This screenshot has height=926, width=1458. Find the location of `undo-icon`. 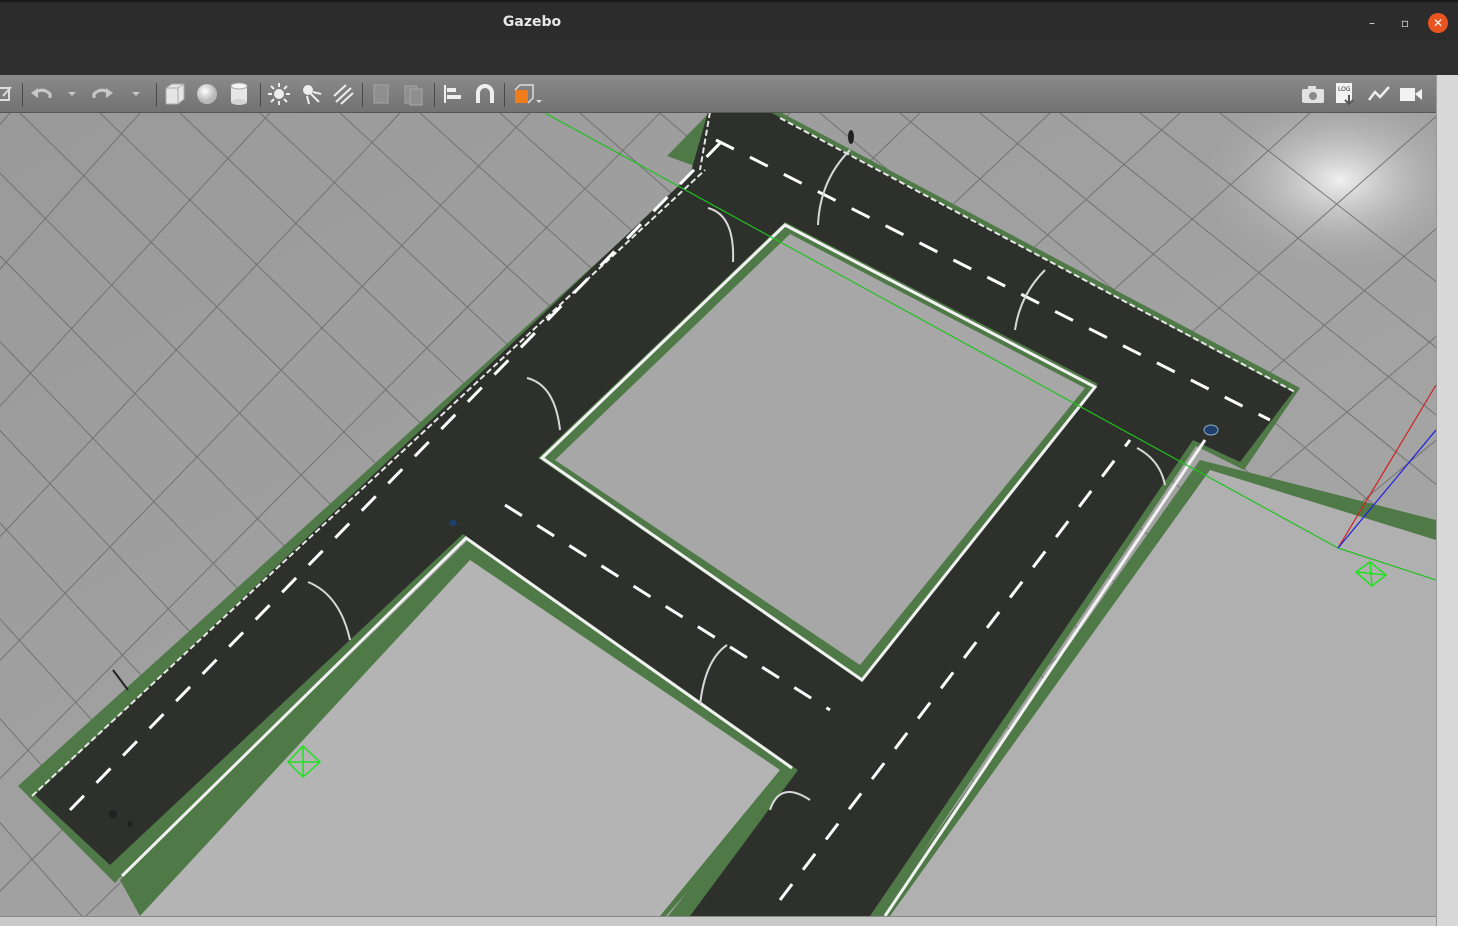

undo-icon is located at coordinates (41, 94).